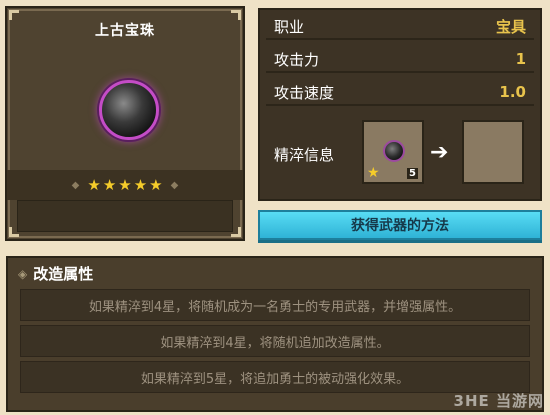  I want to click on stat-row-attack-speed: 攻击速度 1.0, so click(400, 93).